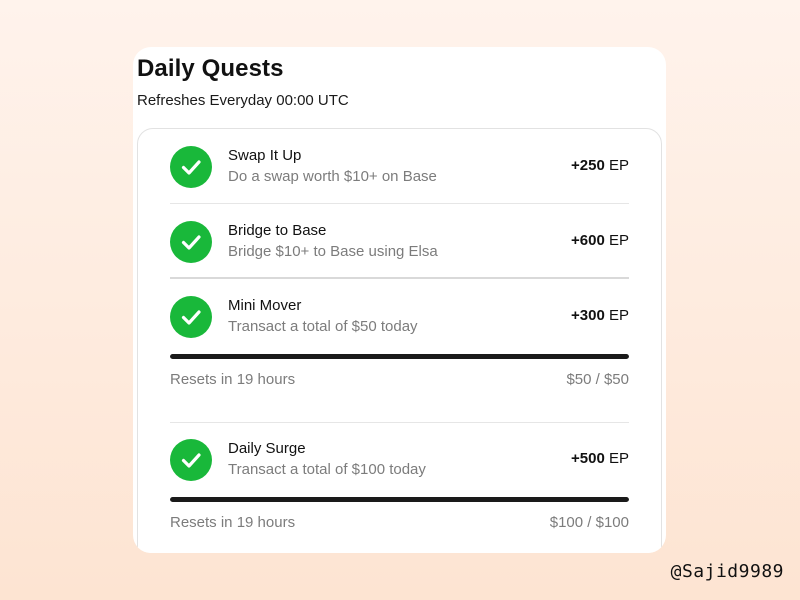 The width and height of the screenshot is (800, 600). I want to click on quest-reward: +250 EP, so click(600, 165).